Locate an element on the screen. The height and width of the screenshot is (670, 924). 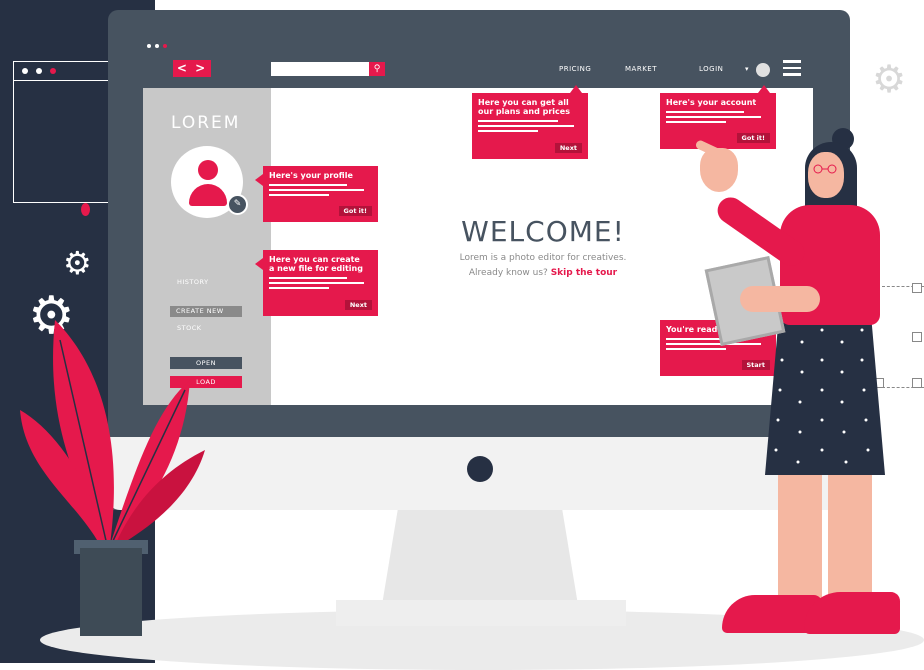
tip-profile: Here's your profile Got it! is located at coordinates (316, 194).